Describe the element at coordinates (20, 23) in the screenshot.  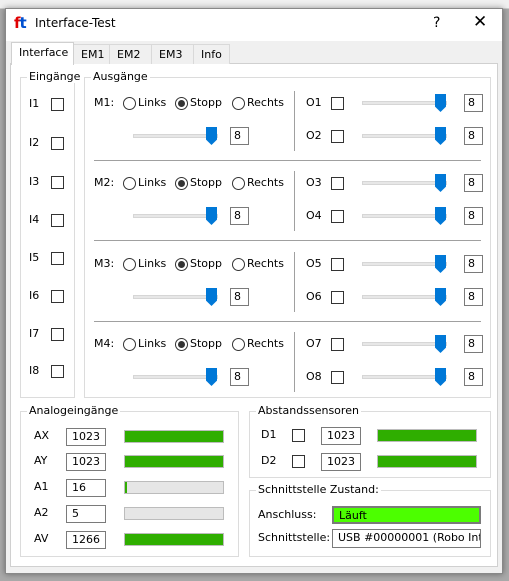
I see `app-logo-icon: ft` at that location.